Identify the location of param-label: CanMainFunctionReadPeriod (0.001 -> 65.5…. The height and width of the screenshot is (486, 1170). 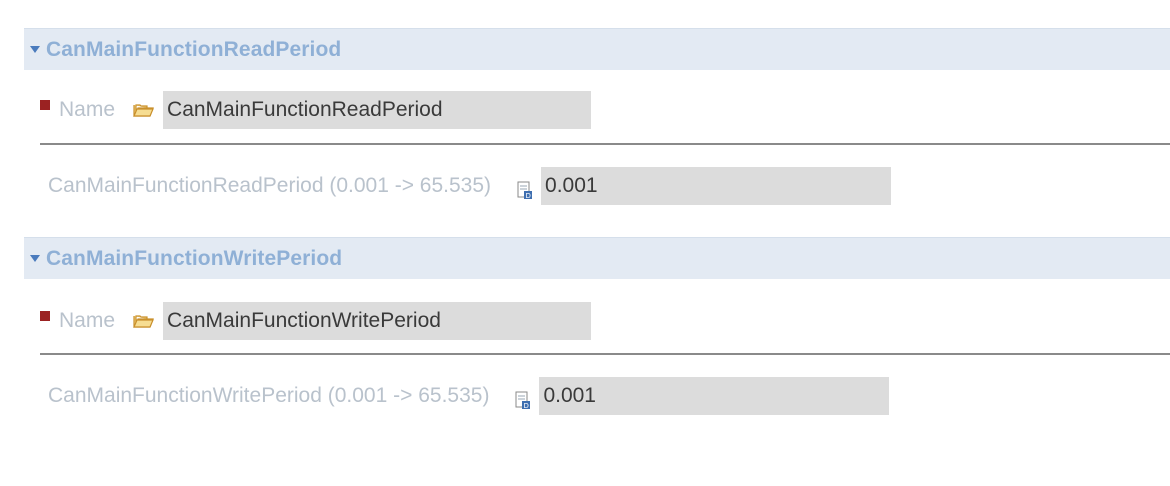
(270, 185).